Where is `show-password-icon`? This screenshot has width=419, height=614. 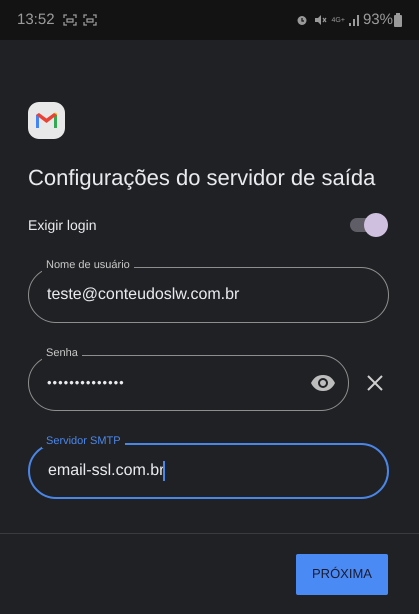 show-password-icon is located at coordinates (323, 383).